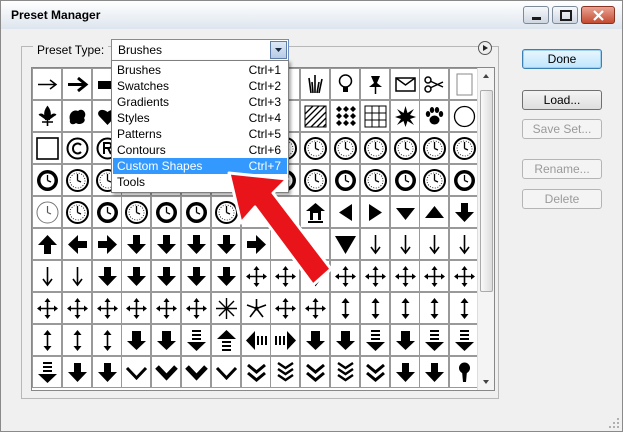  What do you see at coordinates (562, 199) in the screenshot?
I see `delete-button: Delete` at bounding box center [562, 199].